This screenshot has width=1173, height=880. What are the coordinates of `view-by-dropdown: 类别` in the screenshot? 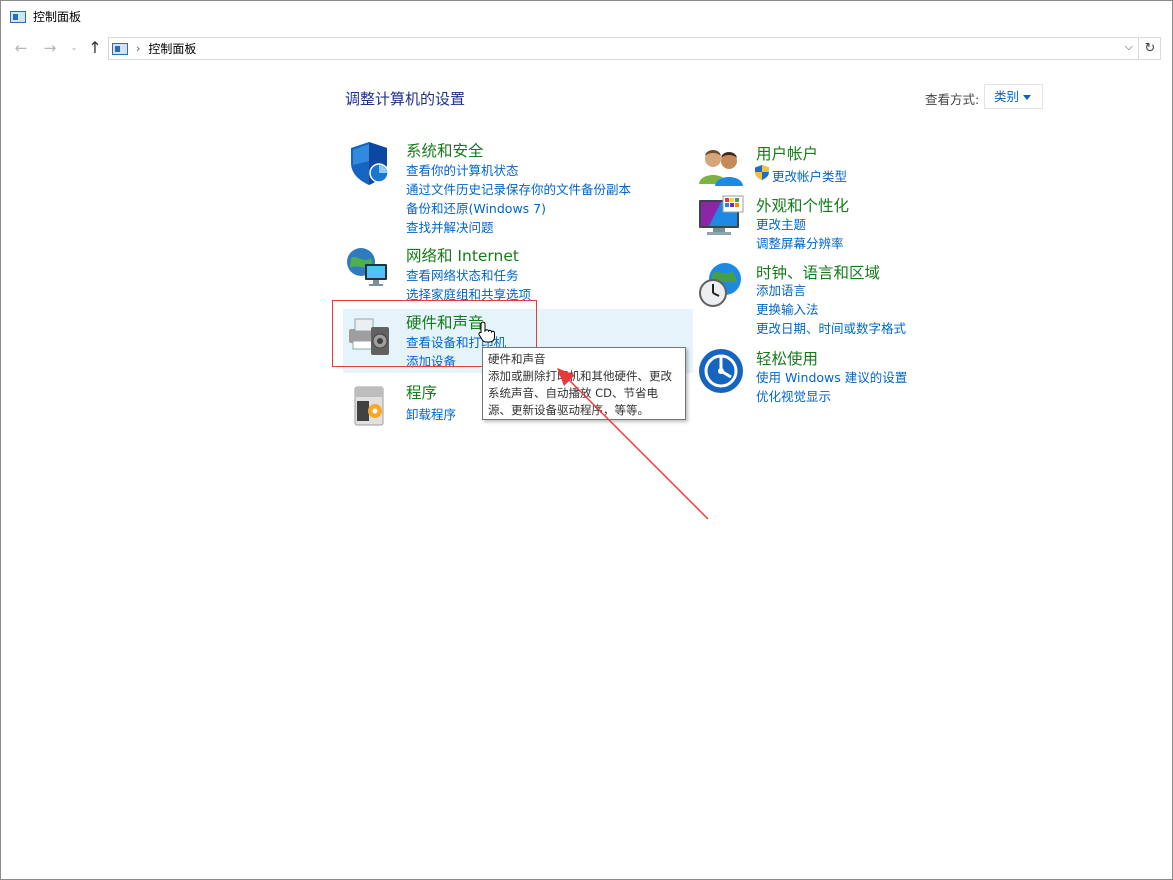 It's located at (1013, 96).